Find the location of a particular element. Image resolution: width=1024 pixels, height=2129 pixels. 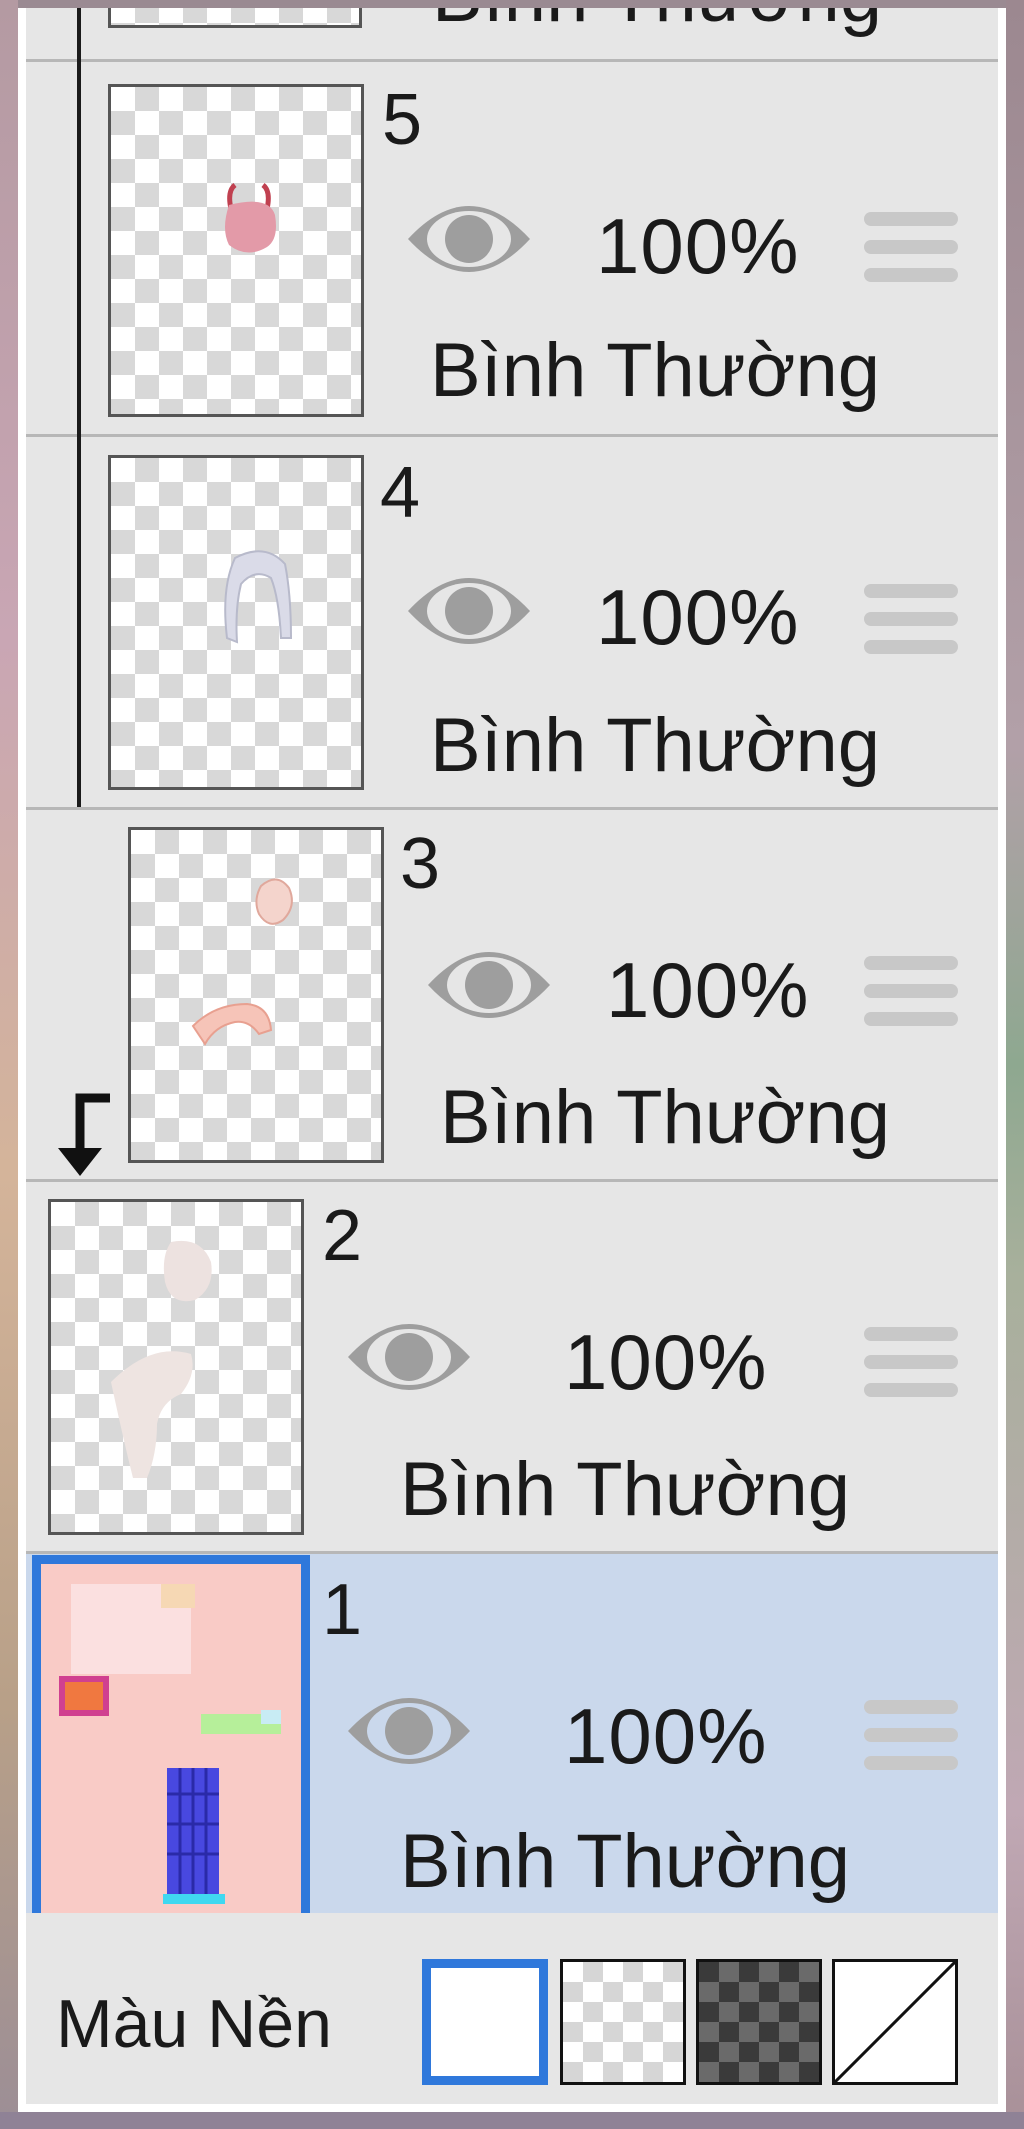

layer-row-6: Bình Thường is located at coordinates (512, 35).